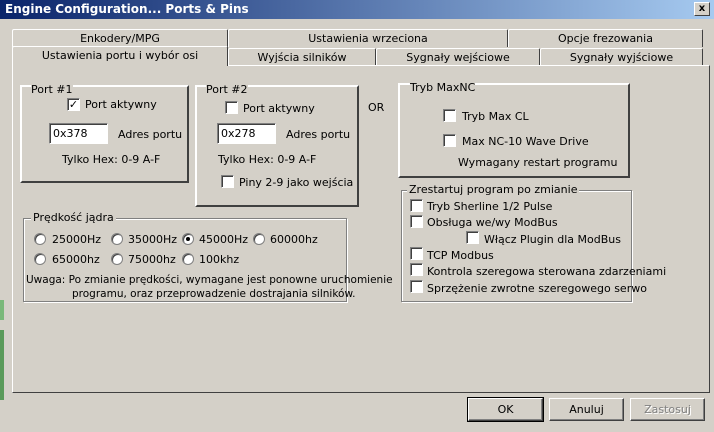 The image size is (714, 432). What do you see at coordinates (224, 239) in the screenshot?
I see `kernel-45000-label: 45000Hz` at bounding box center [224, 239].